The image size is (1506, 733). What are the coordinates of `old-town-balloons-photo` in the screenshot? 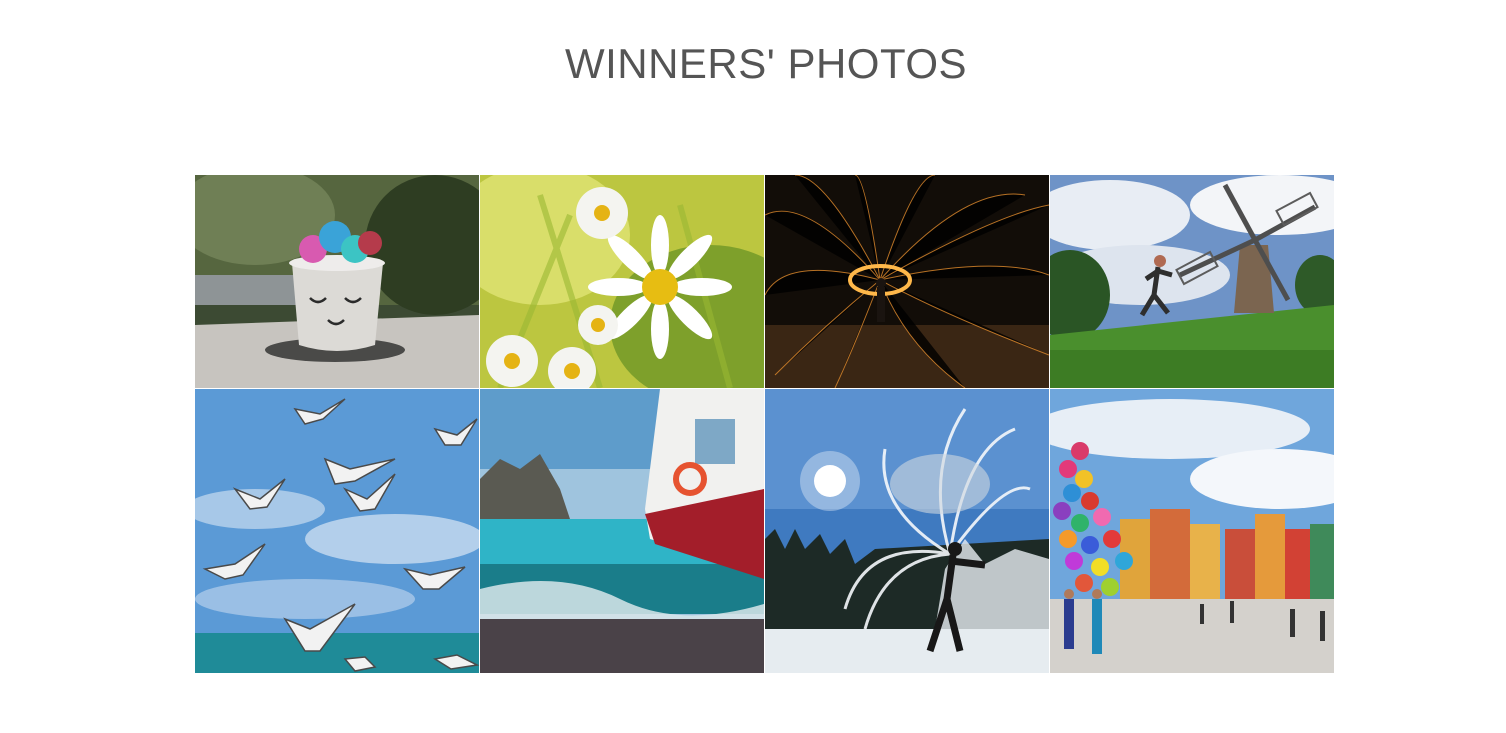 It's located at (1192, 531).